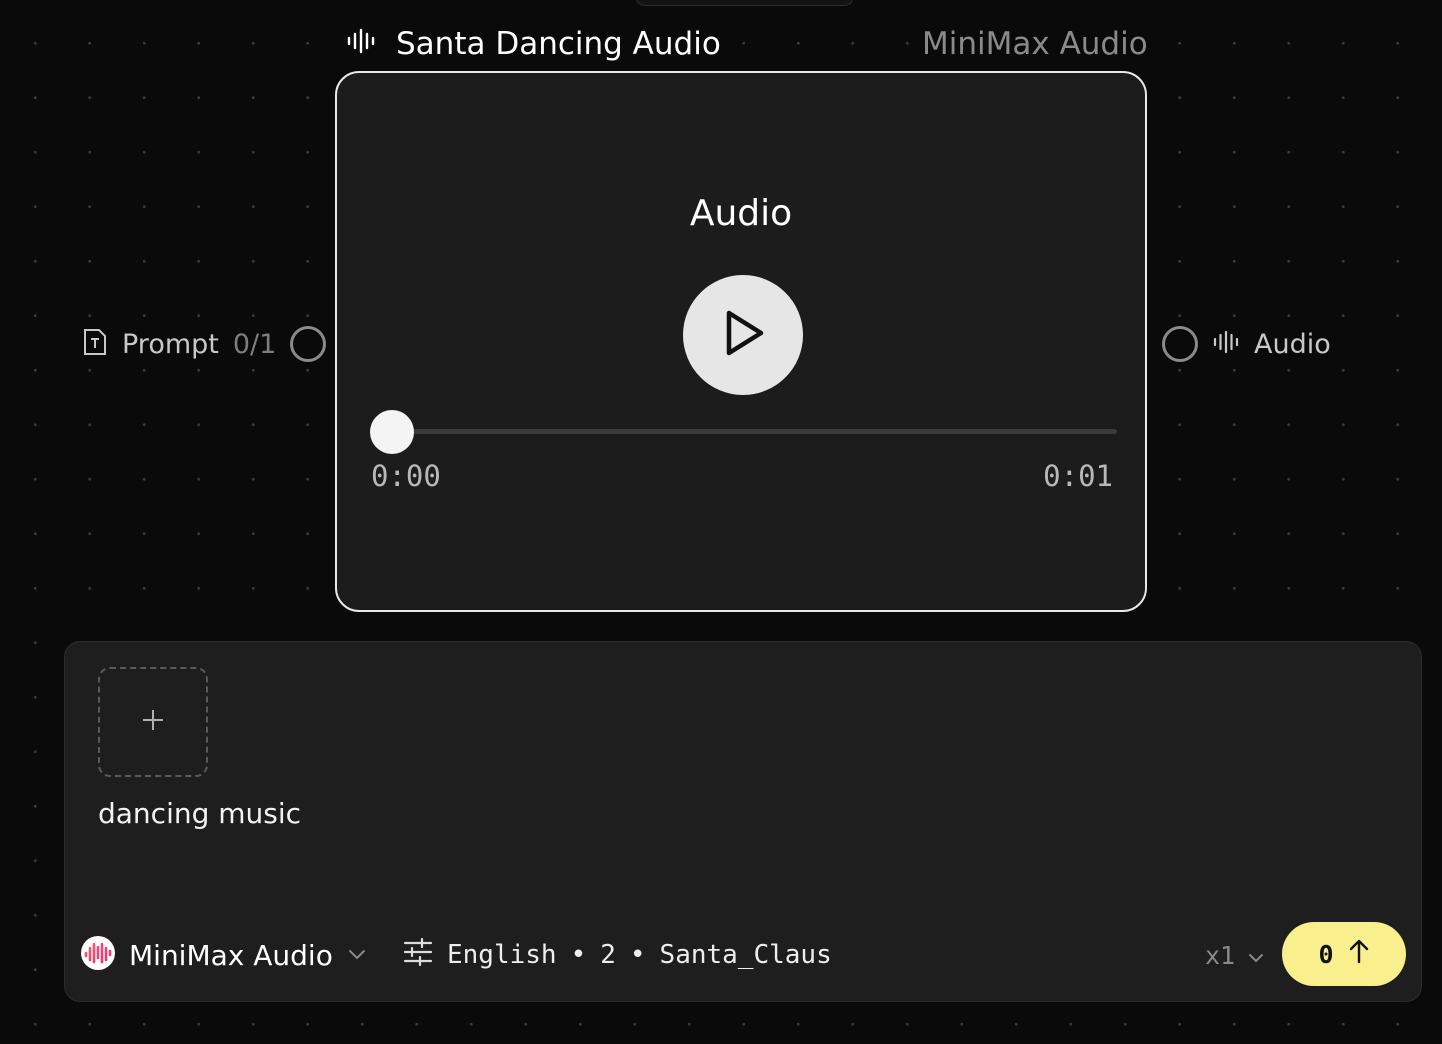 This screenshot has width=1442, height=1044. I want to click on add-media-button, so click(153, 722).